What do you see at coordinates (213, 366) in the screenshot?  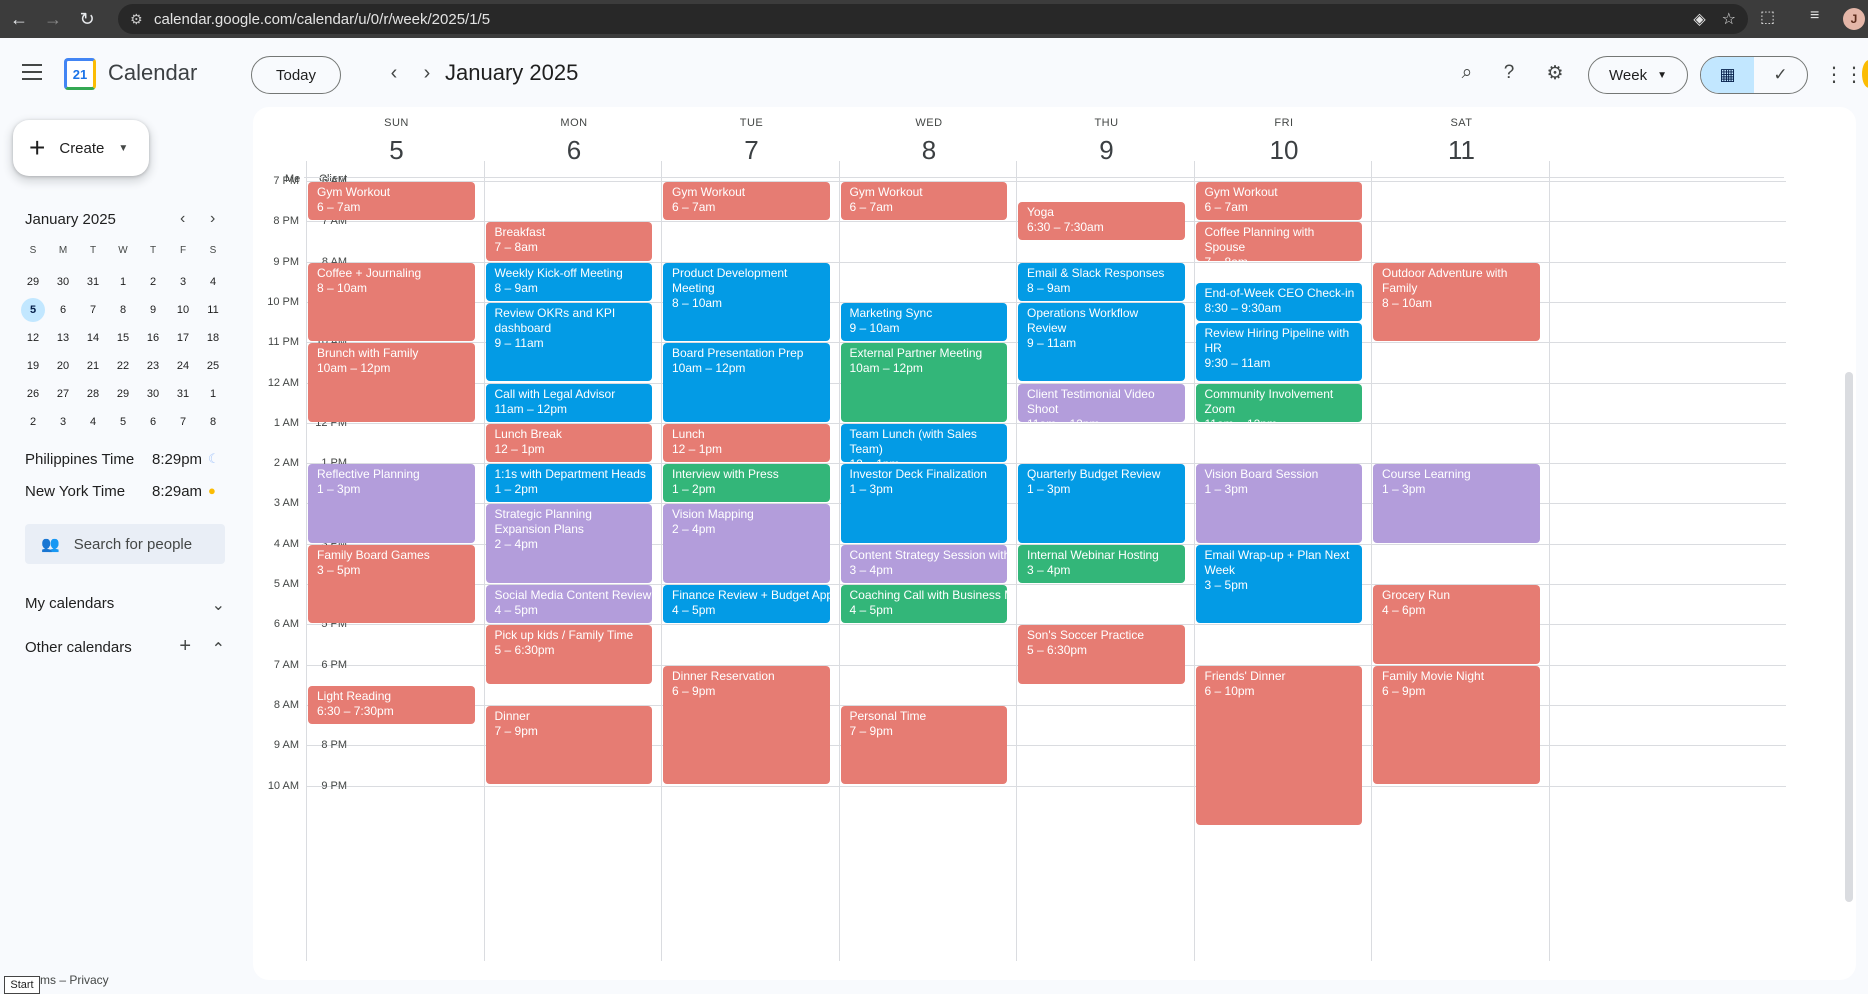 I see `mini-day: 25` at bounding box center [213, 366].